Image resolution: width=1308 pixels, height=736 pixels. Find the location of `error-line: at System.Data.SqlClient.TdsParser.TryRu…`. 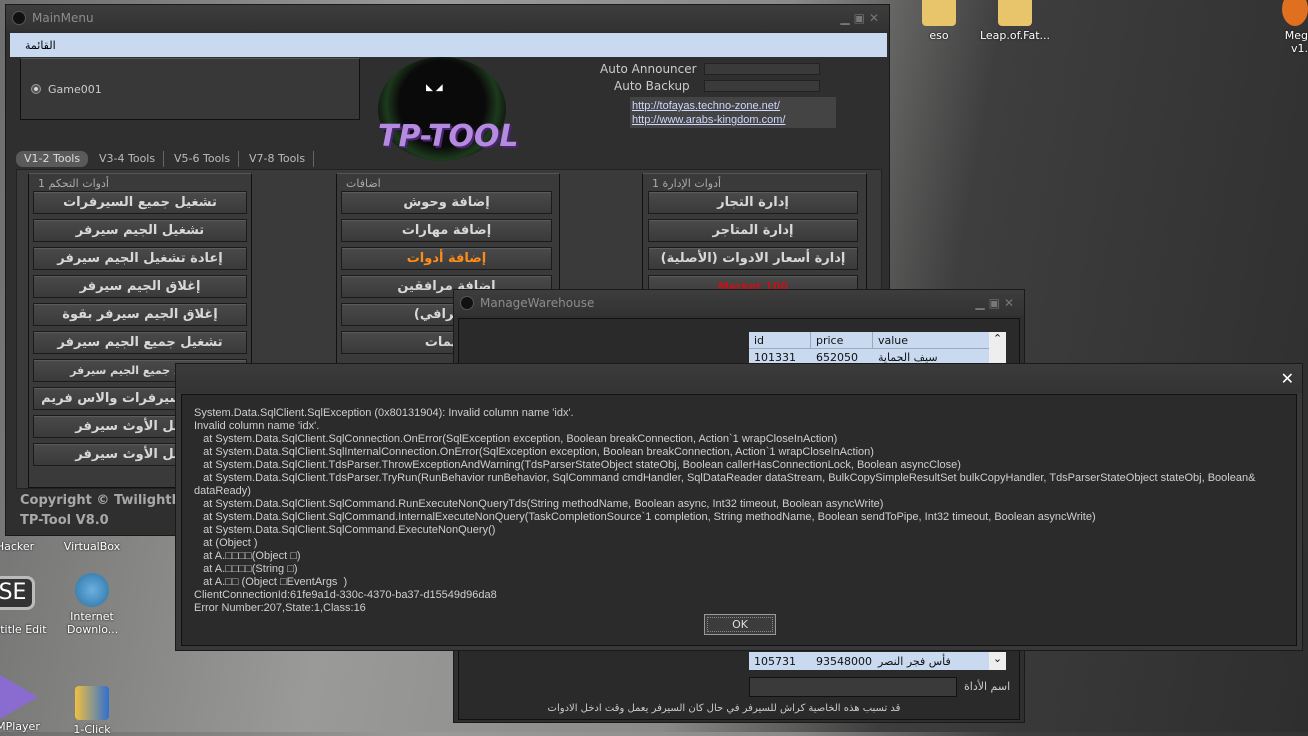

error-line: at System.Data.SqlClient.TdsParser.TryRu… is located at coordinates (726, 484).